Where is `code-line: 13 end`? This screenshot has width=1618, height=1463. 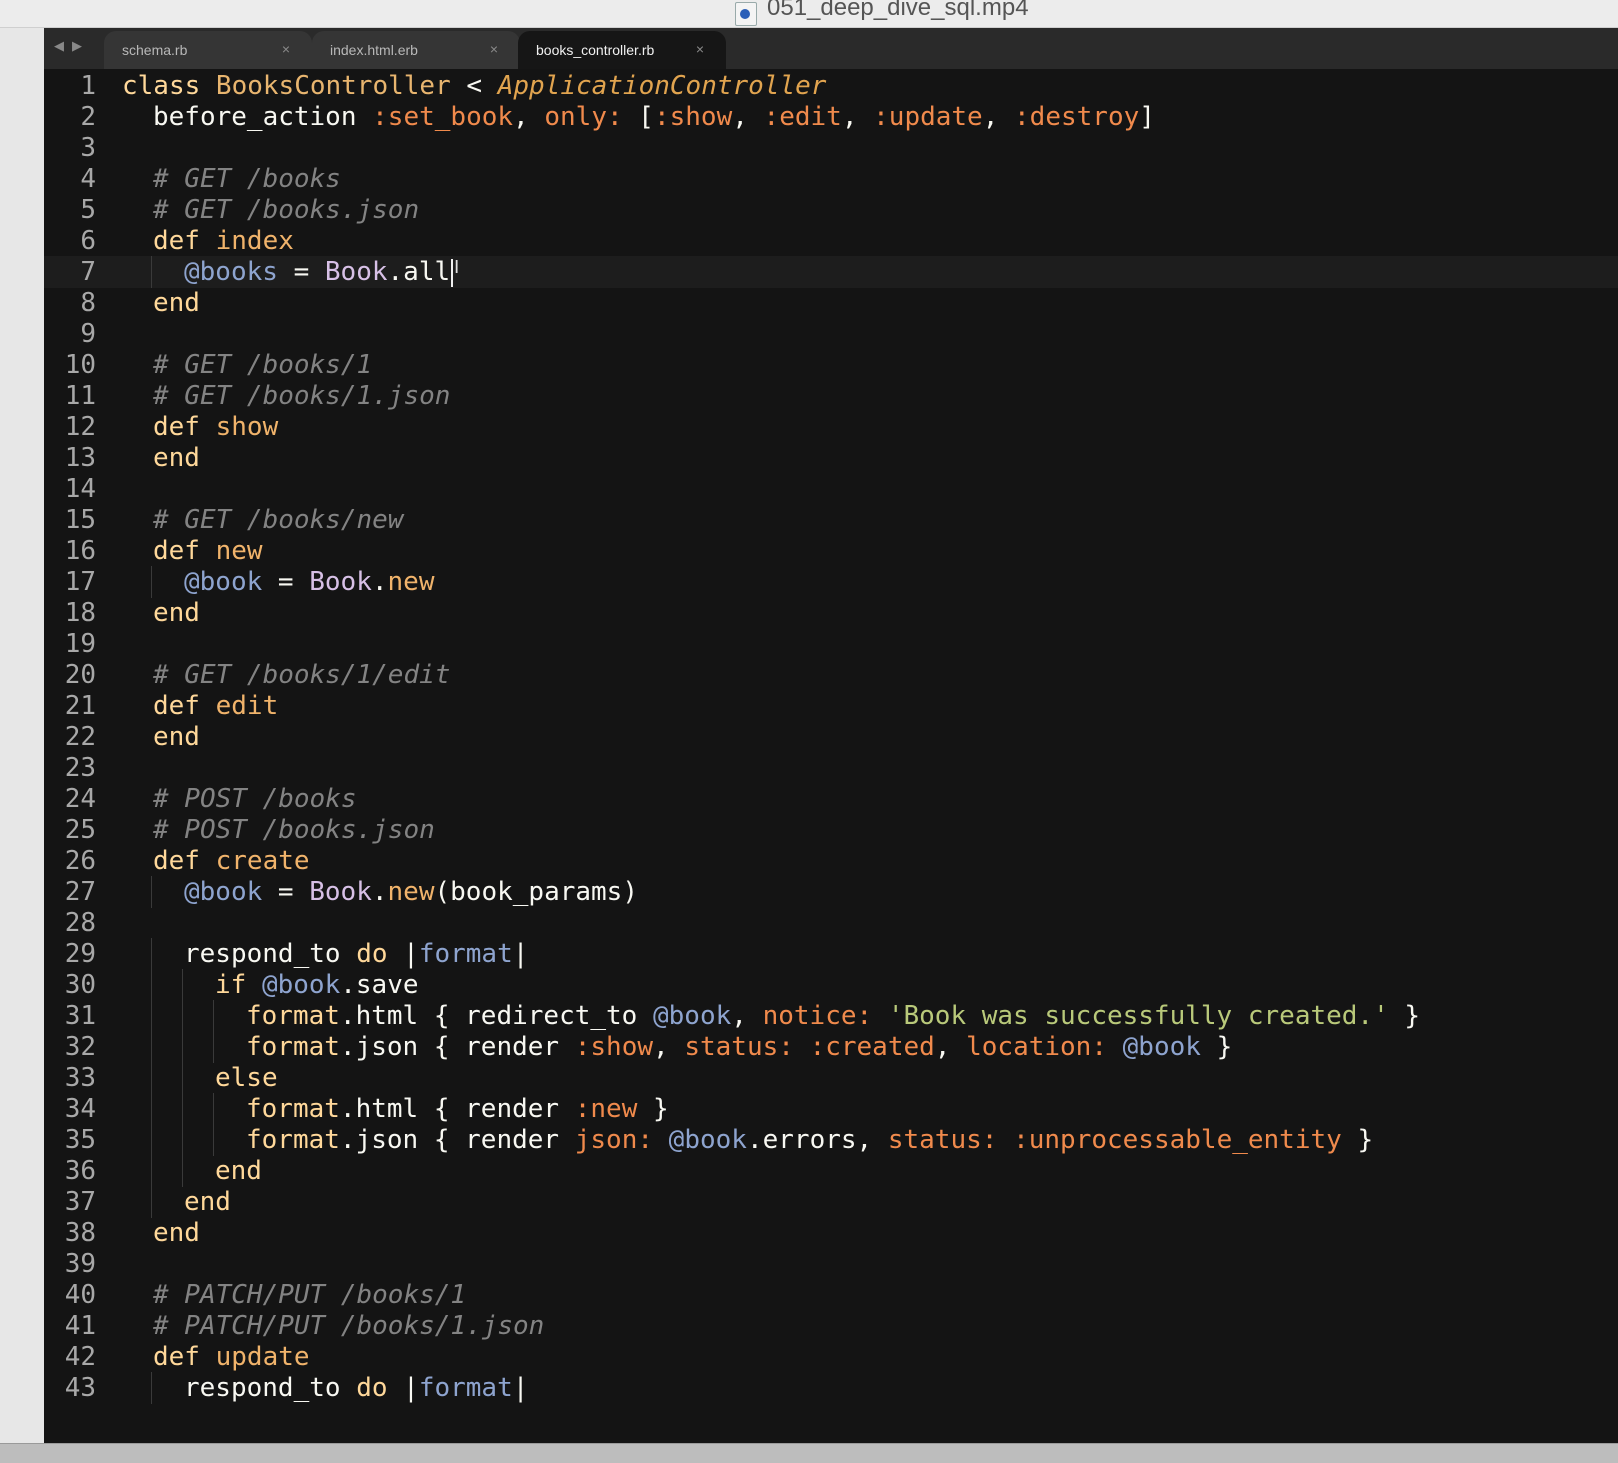
code-line: 13 end is located at coordinates (831, 458).